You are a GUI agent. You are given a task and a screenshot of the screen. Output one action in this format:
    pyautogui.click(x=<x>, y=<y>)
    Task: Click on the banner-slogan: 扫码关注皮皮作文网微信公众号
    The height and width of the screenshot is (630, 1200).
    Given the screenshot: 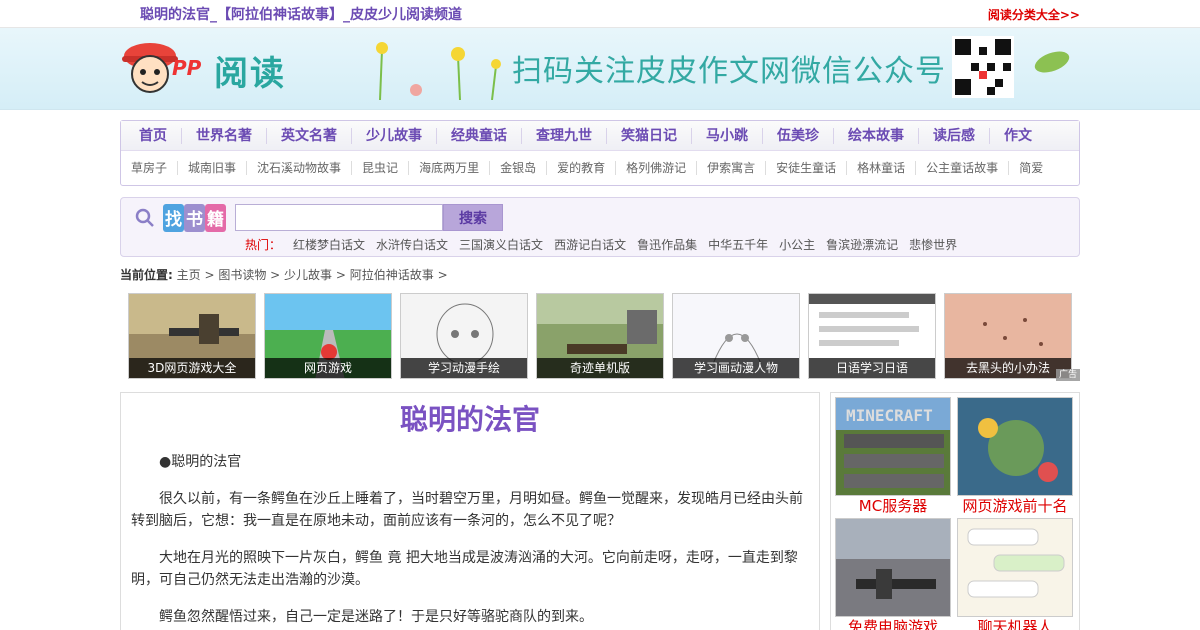 What is the action you would take?
    pyautogui.click(x=729, y=71)
    